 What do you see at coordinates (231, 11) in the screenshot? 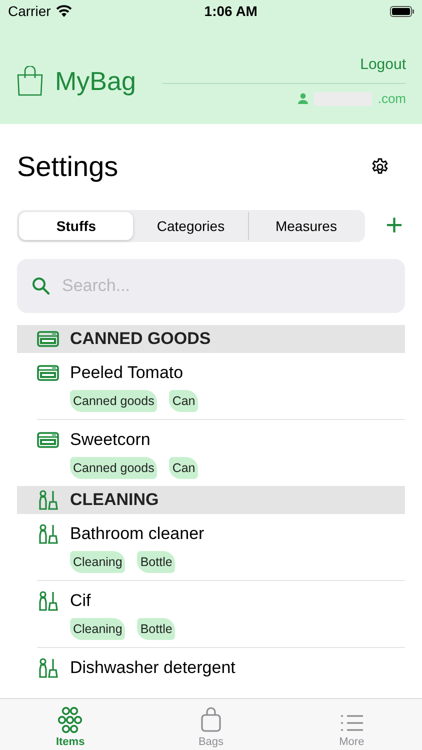
I see `clock: 1:06 AM` at bounding box center [231, 11].